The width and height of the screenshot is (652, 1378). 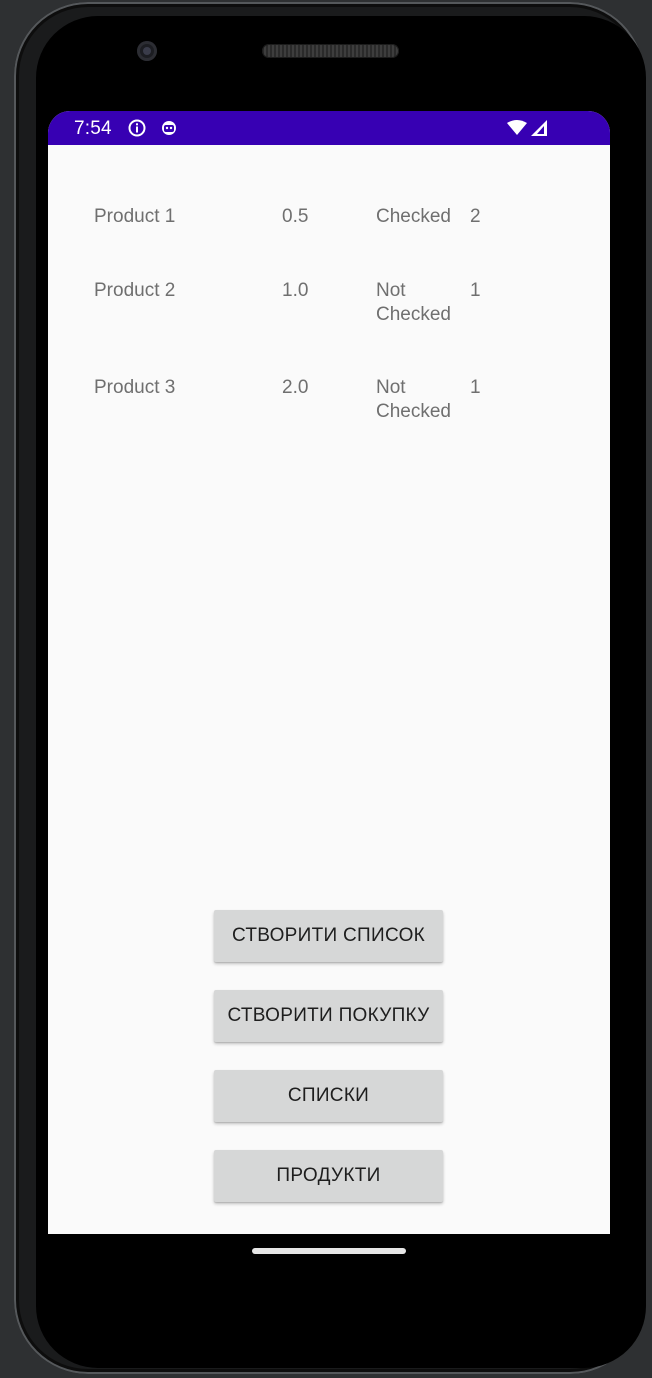 I want to click on home-gesture-handle, so click(x=329, y=1251).